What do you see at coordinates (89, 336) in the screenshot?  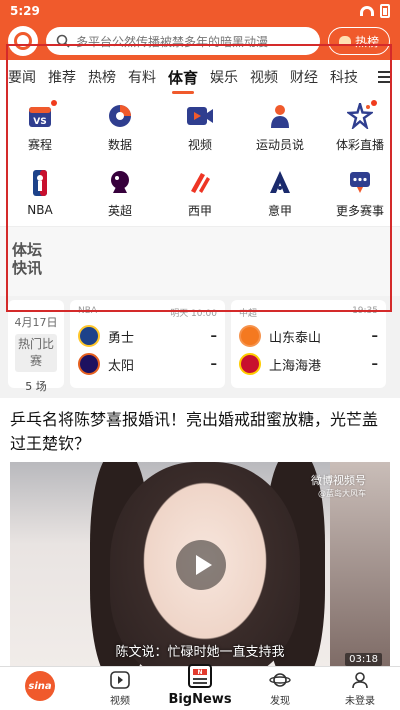 I see `warriors-logo-icon` at bounding box center [89, 336].